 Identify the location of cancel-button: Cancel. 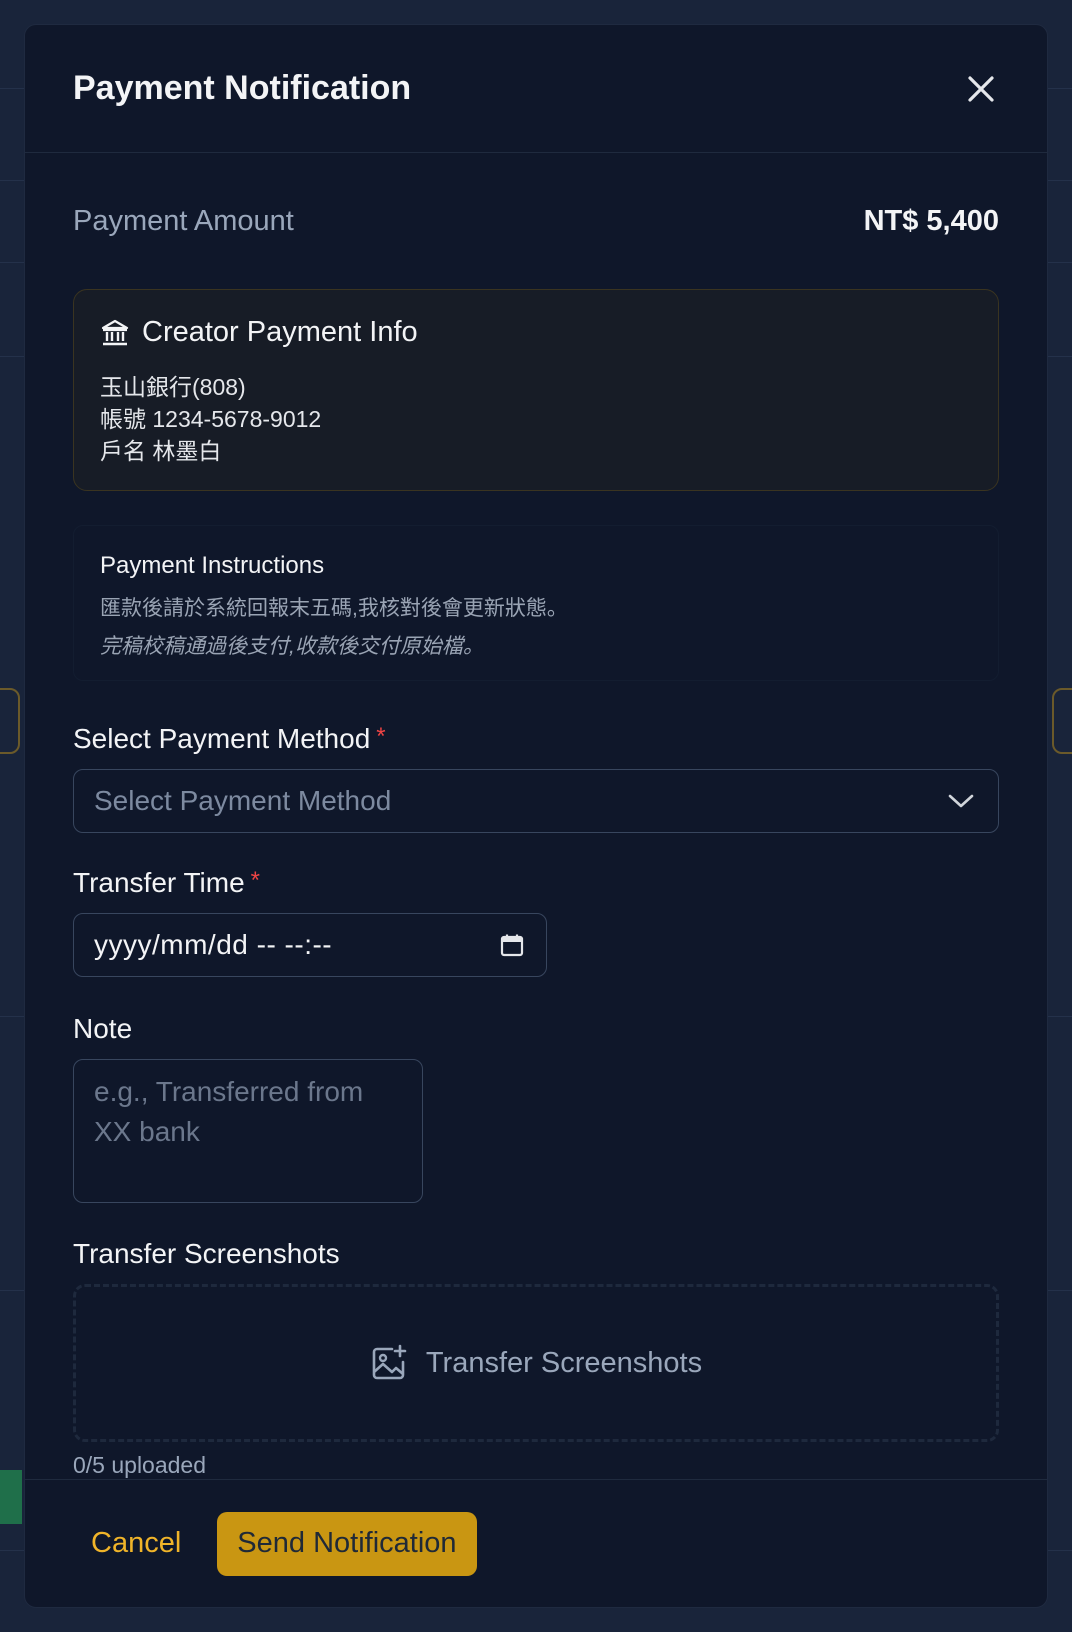
(136, 1543).